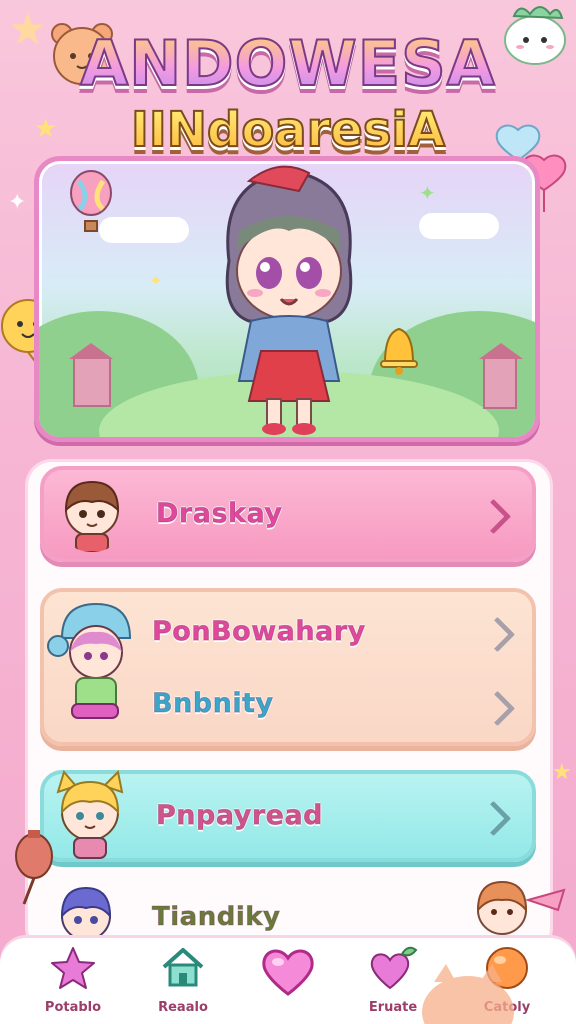  Describe the element at coordinates (213, 704) in the screenshot. I see `menu-label-bnbnity: Bnbnity` at that location.